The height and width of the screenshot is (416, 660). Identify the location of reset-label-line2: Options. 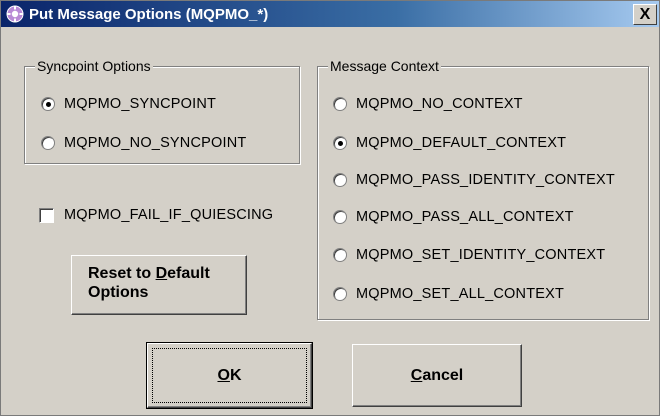
(118, 292).